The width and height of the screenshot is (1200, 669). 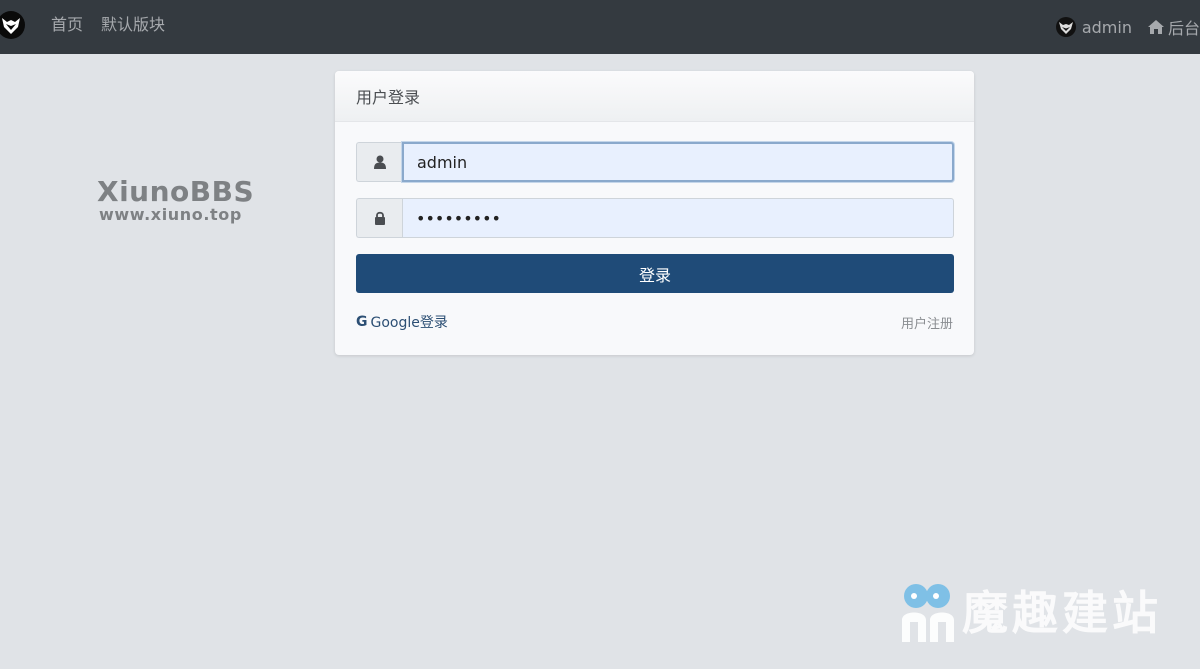 I want to click on username-addon, so click(x=379, y=162).